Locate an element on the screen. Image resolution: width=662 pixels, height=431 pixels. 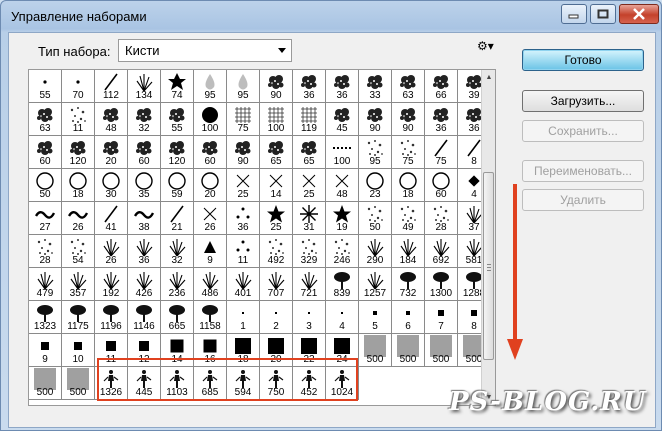
brush-thumbnail: 24 is located at coordinates (342, 350).